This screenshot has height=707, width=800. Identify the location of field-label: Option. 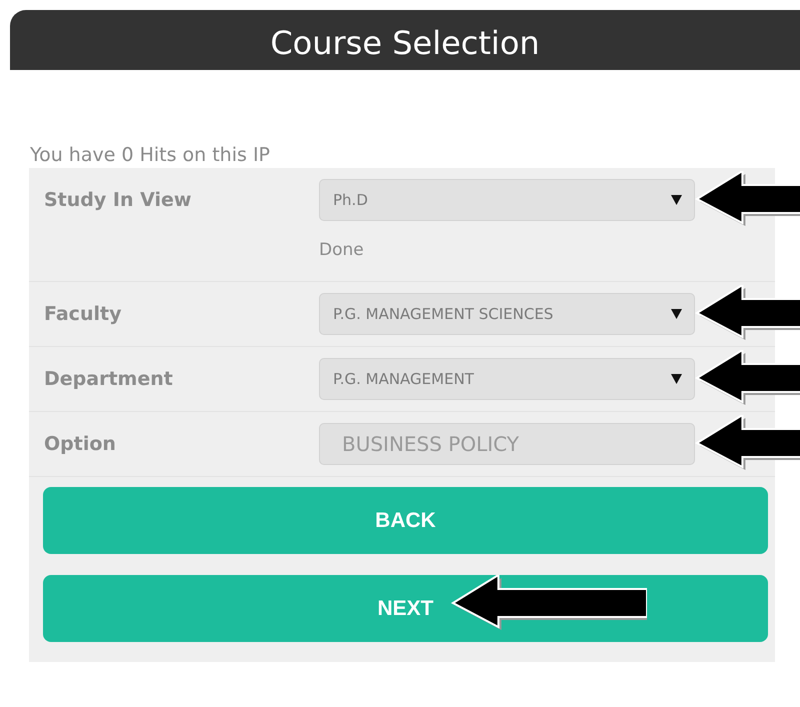
(80, 444).